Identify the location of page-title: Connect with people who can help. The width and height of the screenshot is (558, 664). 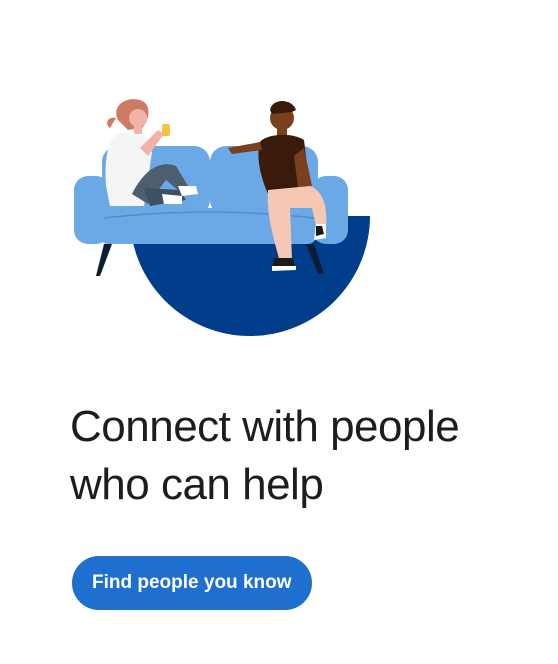
(305, 456).